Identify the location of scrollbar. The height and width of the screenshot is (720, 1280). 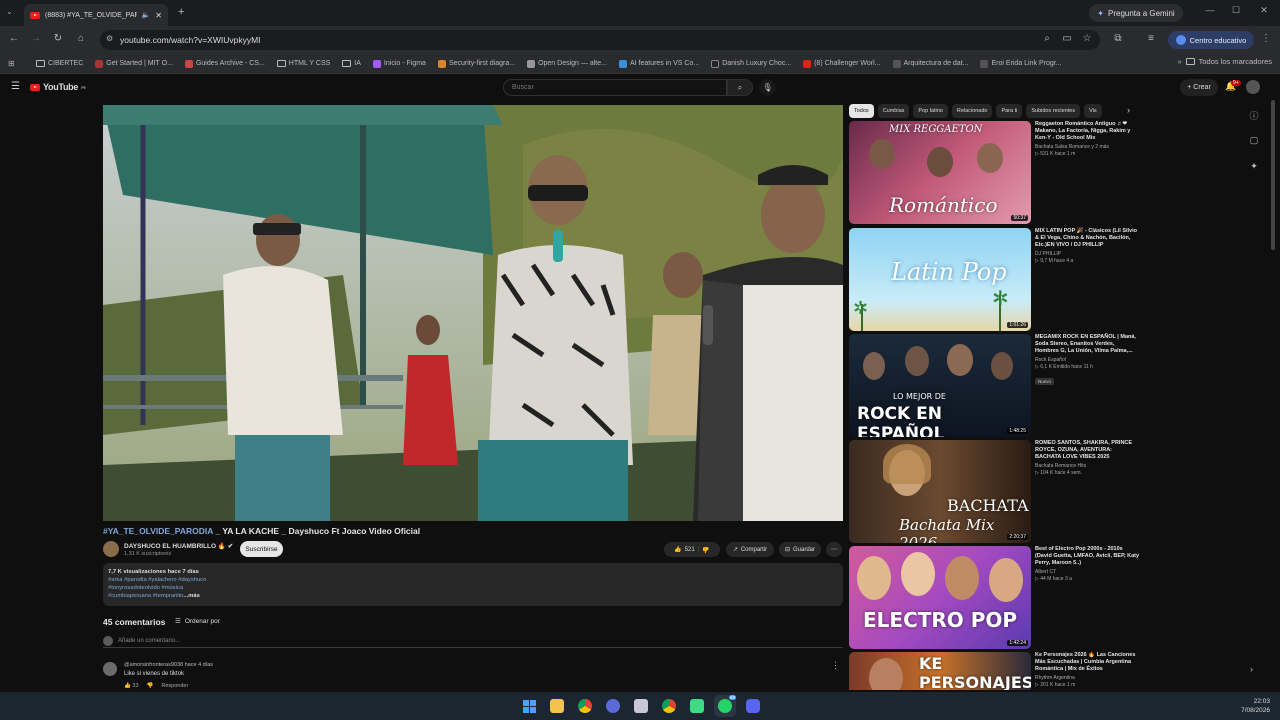
(1273, 175).